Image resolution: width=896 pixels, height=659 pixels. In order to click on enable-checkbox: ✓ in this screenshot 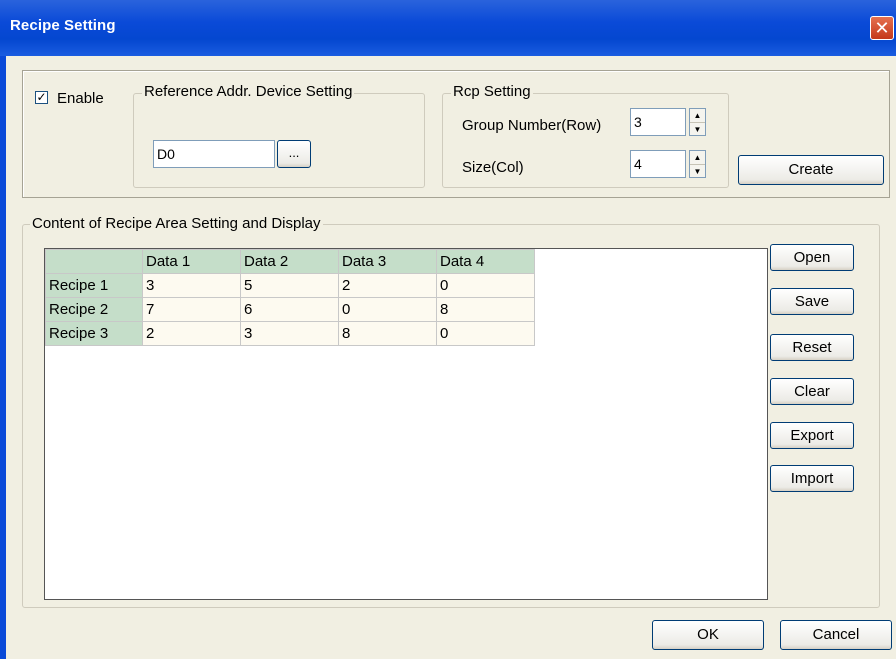, I will do `click(41, 97)`.